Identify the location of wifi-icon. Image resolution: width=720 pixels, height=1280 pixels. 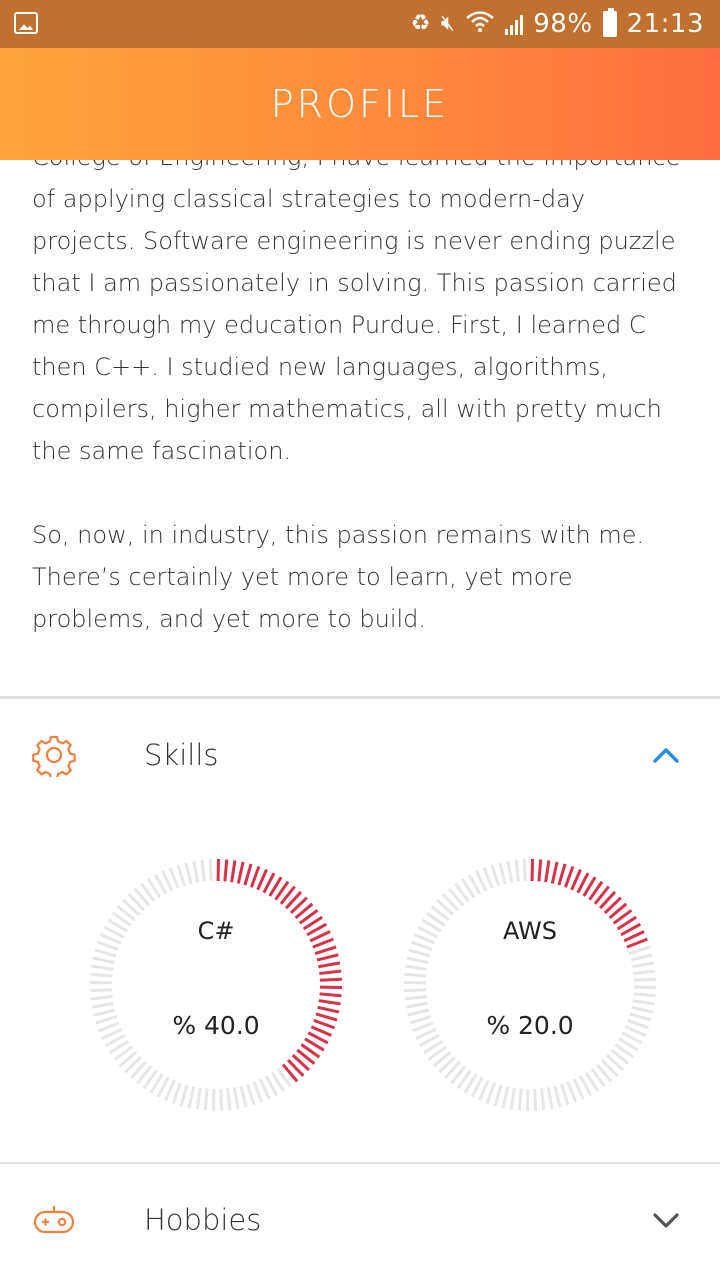
(480, 24).